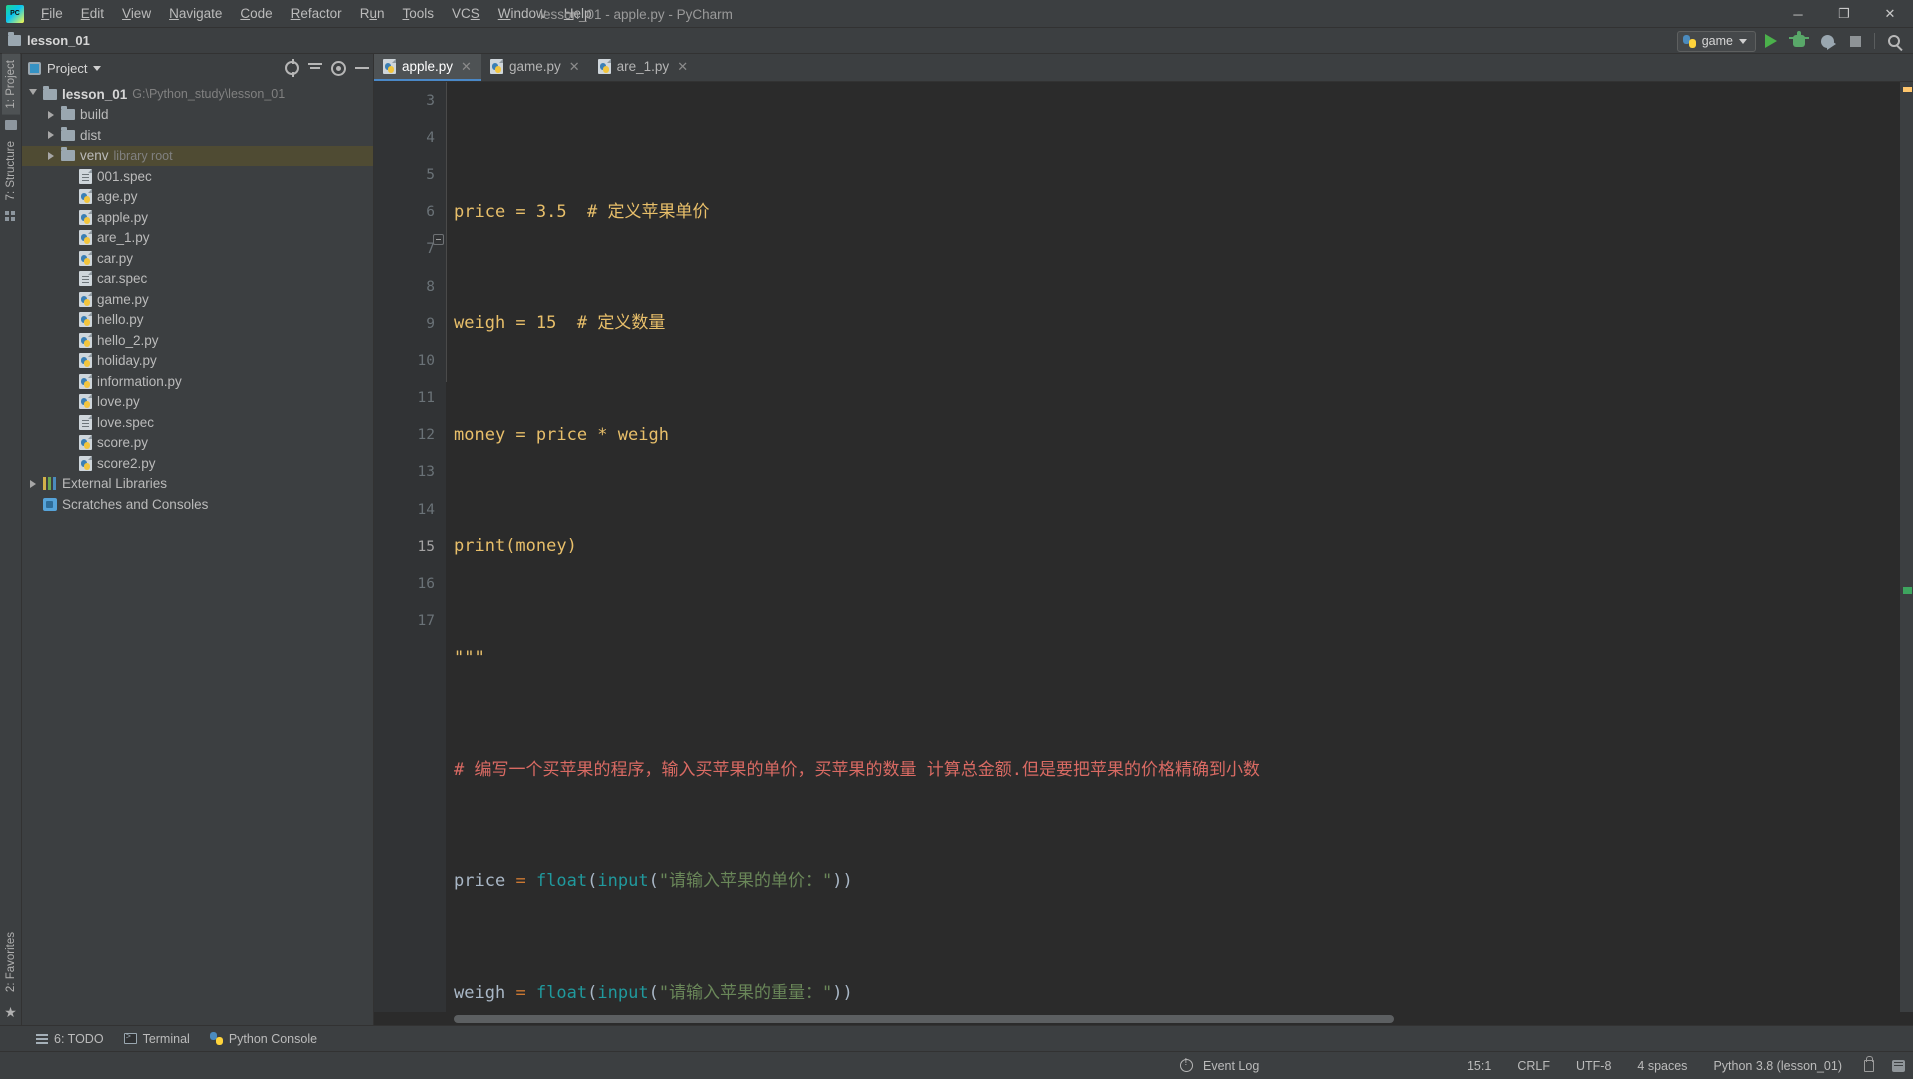 The width and height of the screenshot is (1913, 1079). I want to click on main-toolbar: game, so click(1791, 41).